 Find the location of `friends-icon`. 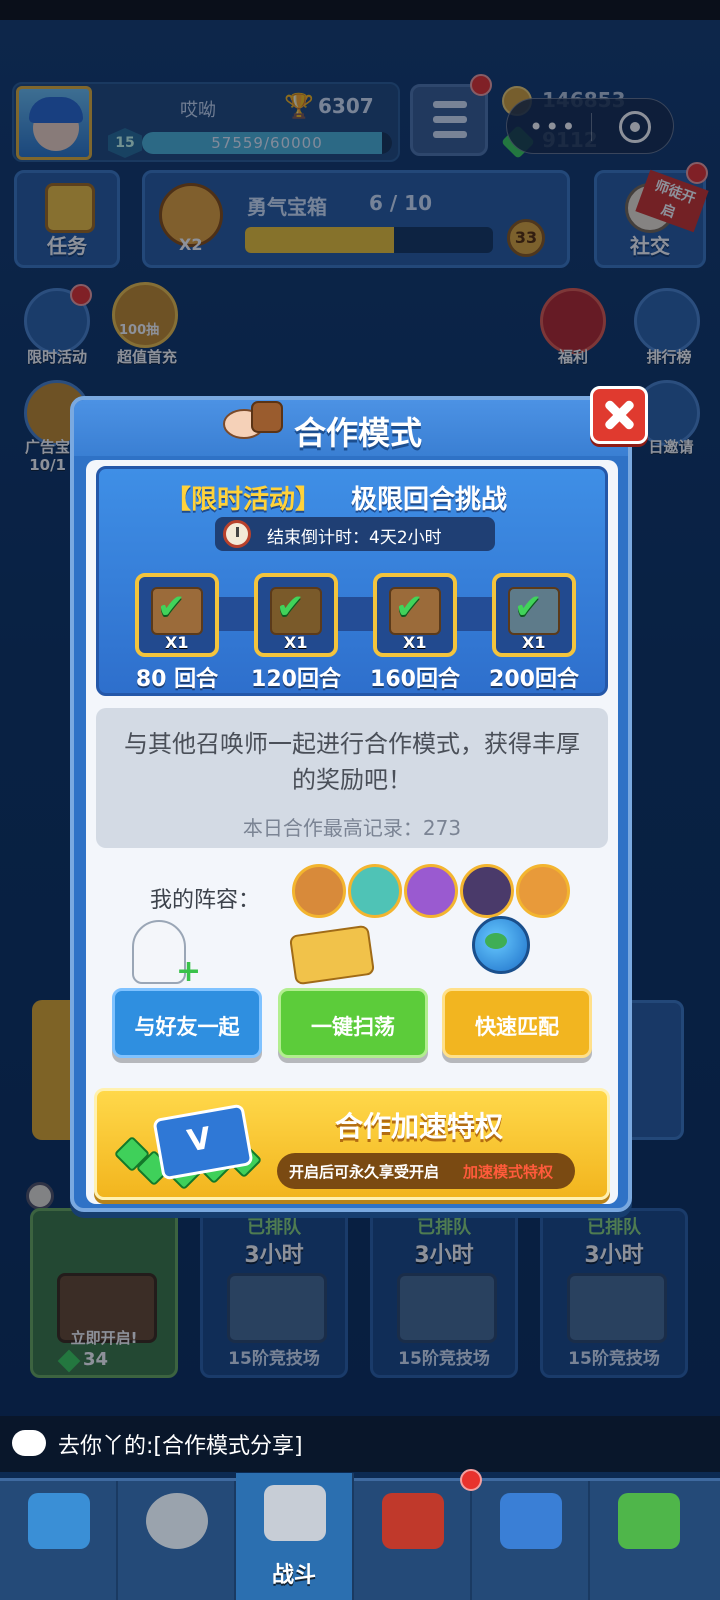

friends-icon is located at coordinates (531, 1521).